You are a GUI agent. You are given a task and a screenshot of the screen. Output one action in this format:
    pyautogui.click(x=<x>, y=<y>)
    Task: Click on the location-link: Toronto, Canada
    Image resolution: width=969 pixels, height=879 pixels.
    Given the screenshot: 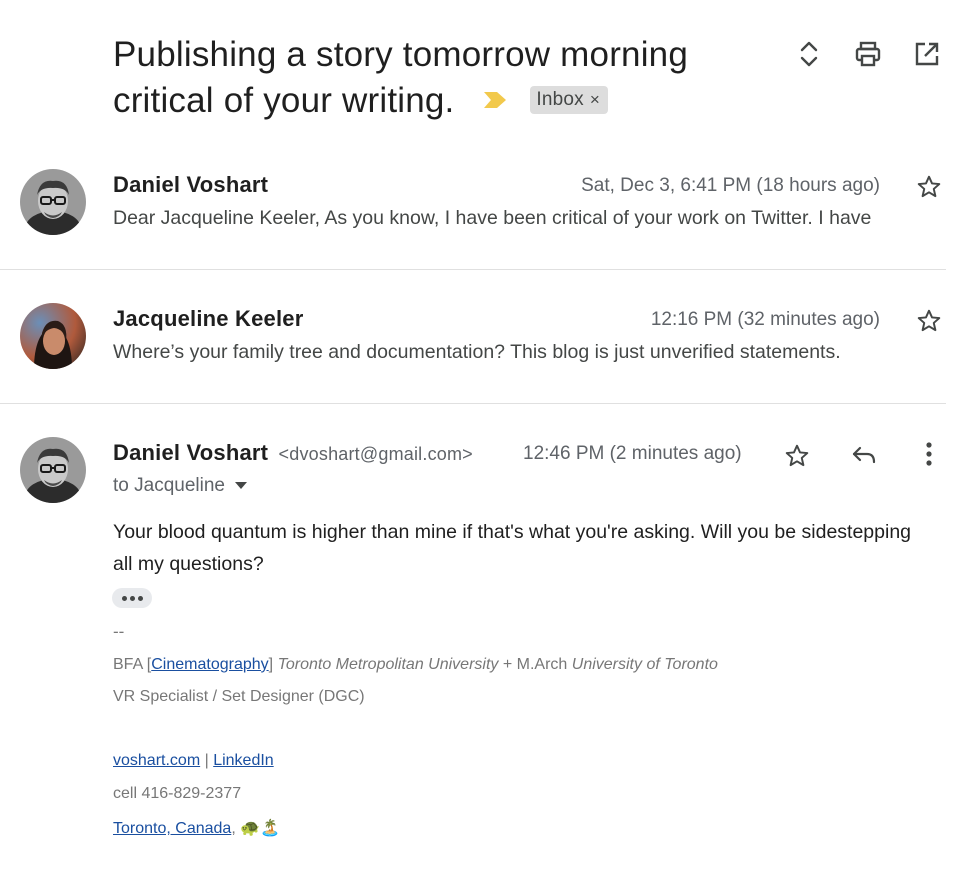 What is the action you would take?
    pyautogui.click(x=172, y=828)
    